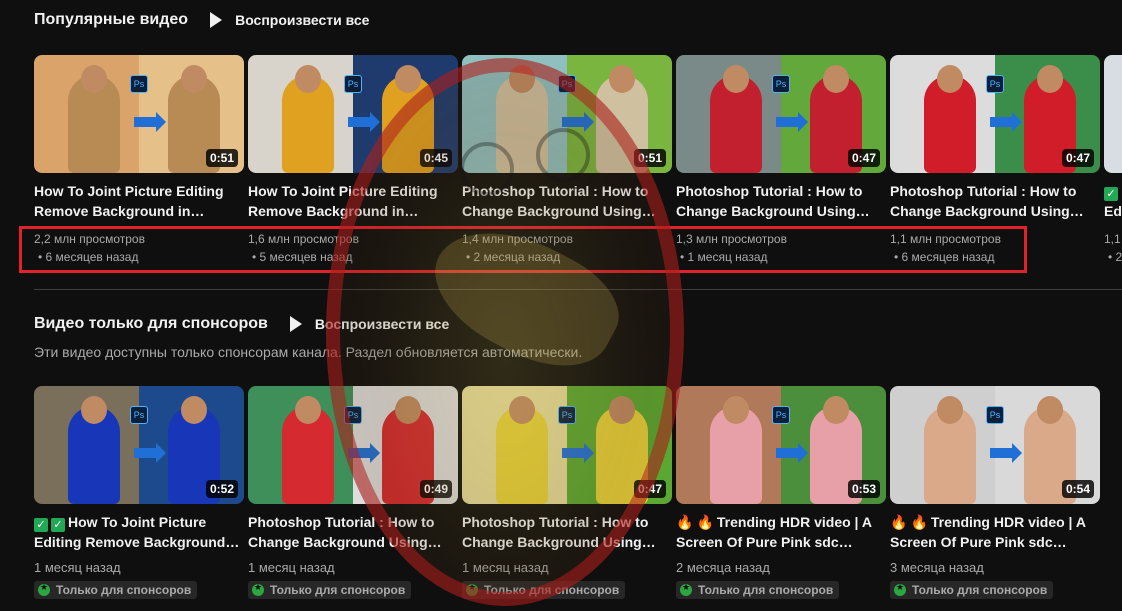  I want to click on video-view-count: 1,6 млн просмотров, so click(303, 239).